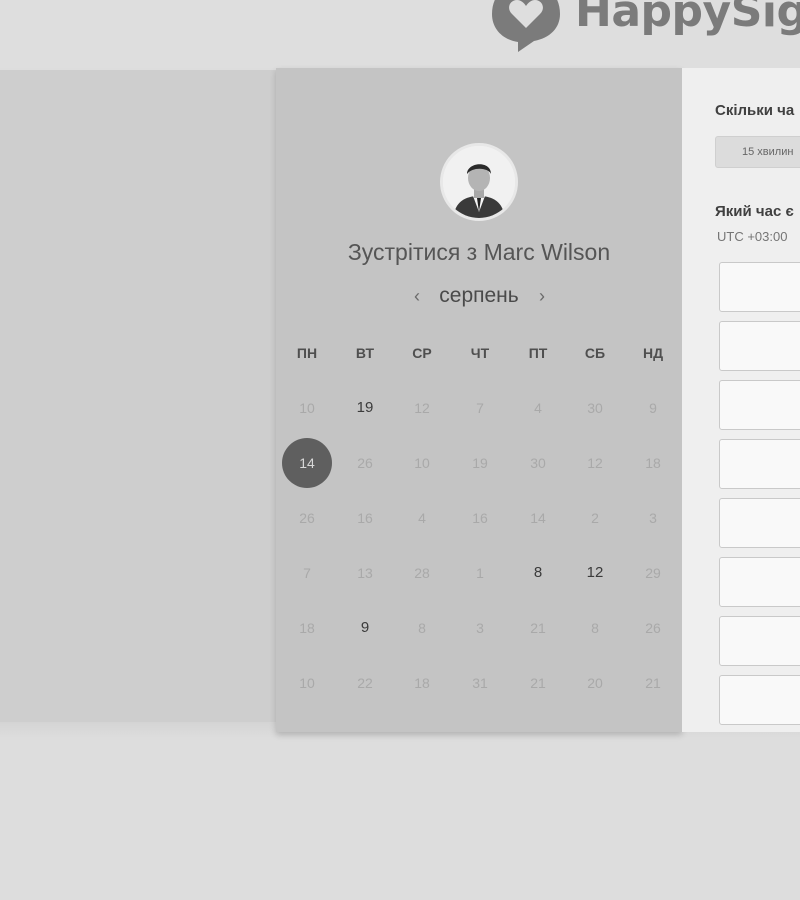  Describe the element at coordinates (538, 573) in the screenshot. I see `available-day: 8` at that location.